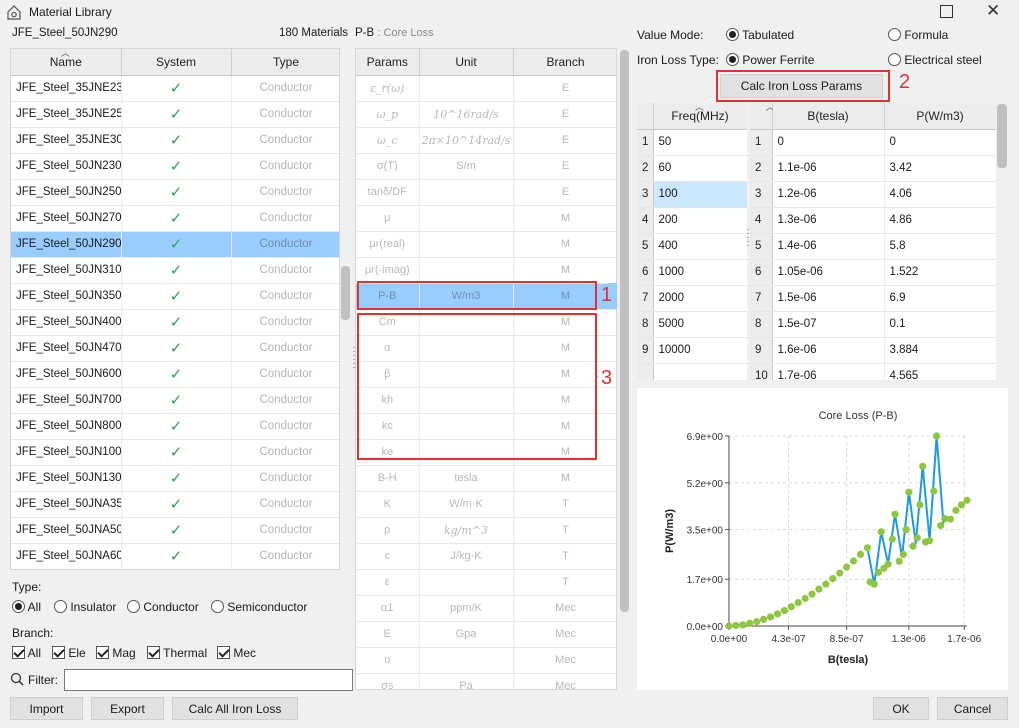 The image size is (1019, 728). What do you see at coordinates (116, 653) in the screenshot?
I see `branch-check-mag: Mag` at bounding box center [116, 653].